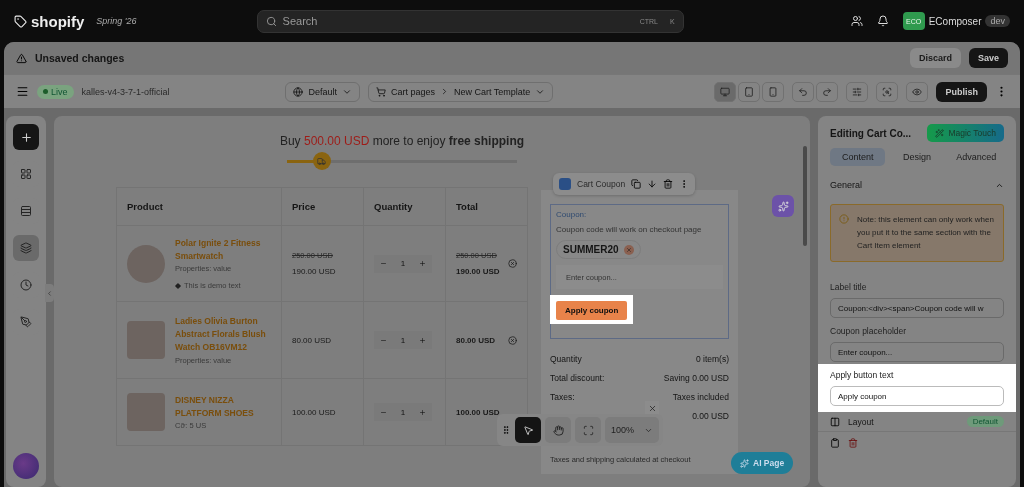  I want to click on store-badge: dev, so click(997, 21).